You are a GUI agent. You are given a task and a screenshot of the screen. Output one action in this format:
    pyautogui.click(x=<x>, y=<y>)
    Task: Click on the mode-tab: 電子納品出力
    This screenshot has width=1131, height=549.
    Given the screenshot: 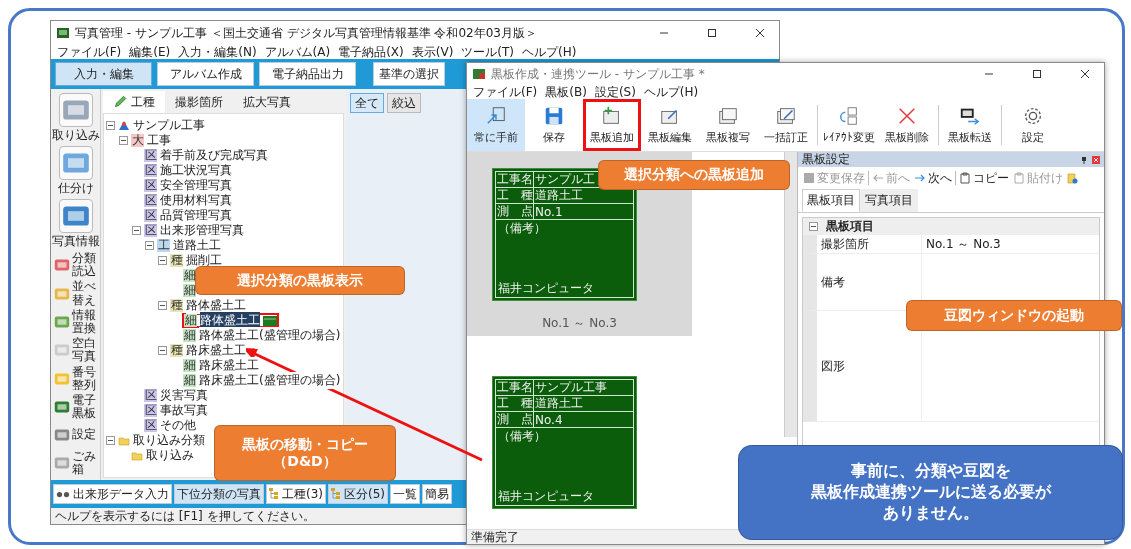 What is the action you would take?
    pyautogui.click(x=307, y=74)
    